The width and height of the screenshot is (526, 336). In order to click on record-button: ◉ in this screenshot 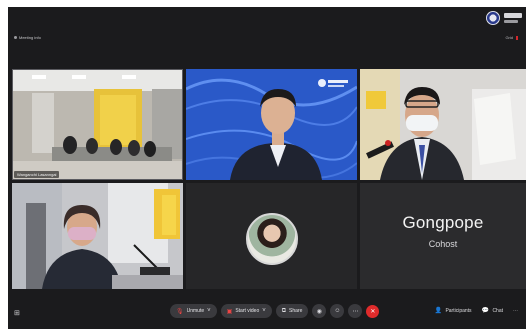, I will do `click(319, 311)`.